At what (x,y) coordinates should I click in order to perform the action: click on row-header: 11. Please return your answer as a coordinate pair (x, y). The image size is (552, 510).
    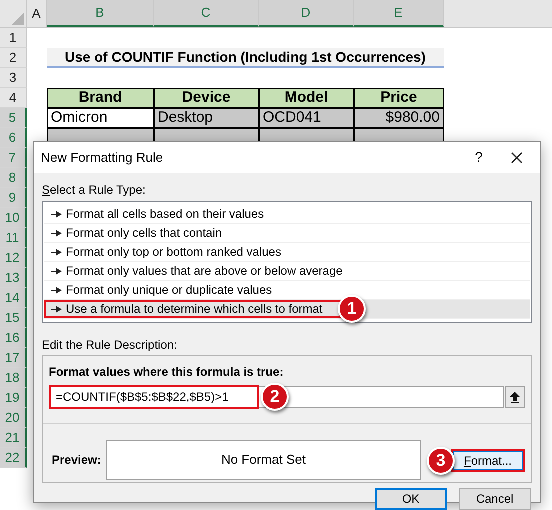
    Looking at the image, I should click on (13, 238).